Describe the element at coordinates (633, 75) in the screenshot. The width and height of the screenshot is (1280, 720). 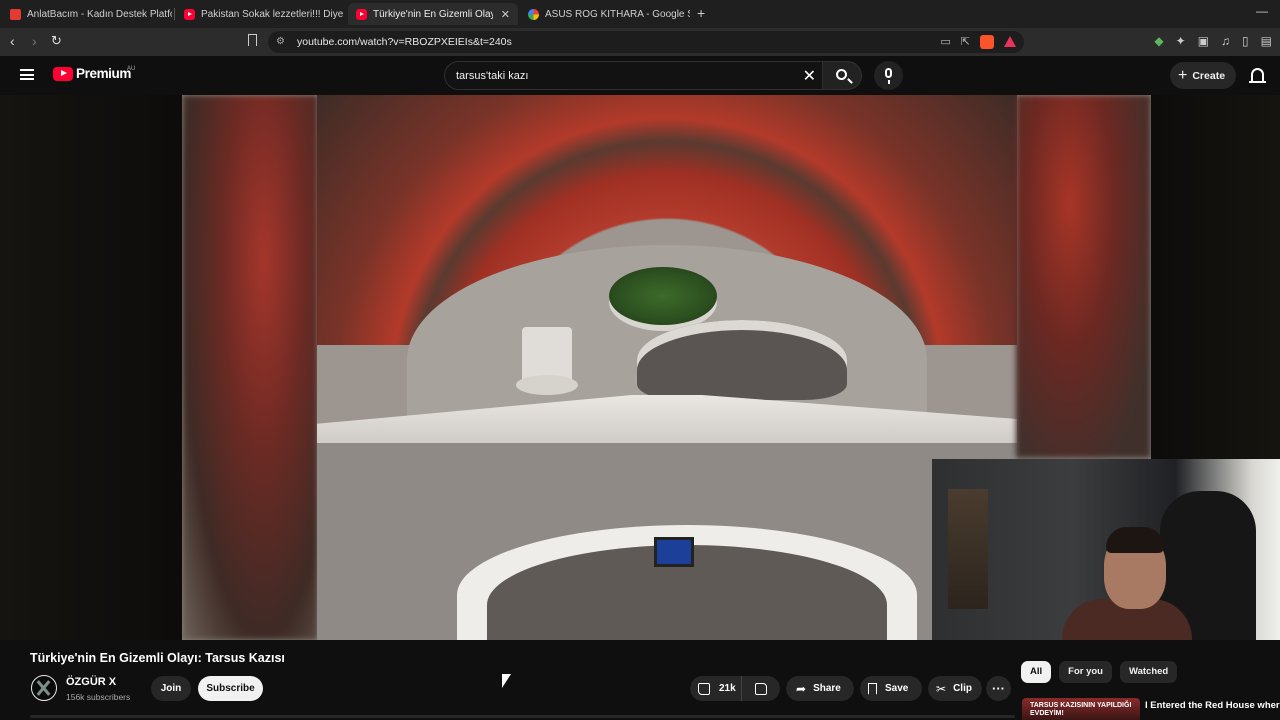
I see `search-input: tarsus'taki kazı ✕` at that location.